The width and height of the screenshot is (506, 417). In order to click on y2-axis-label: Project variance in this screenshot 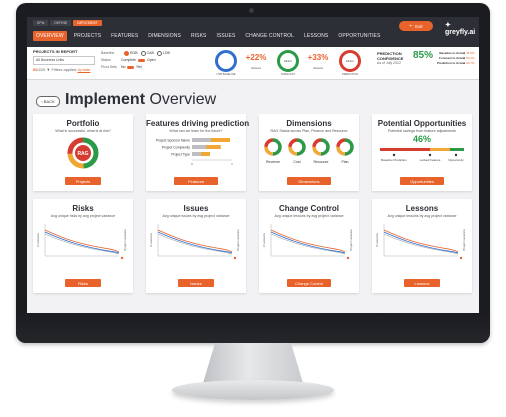, I will do `click(351, 240)`.